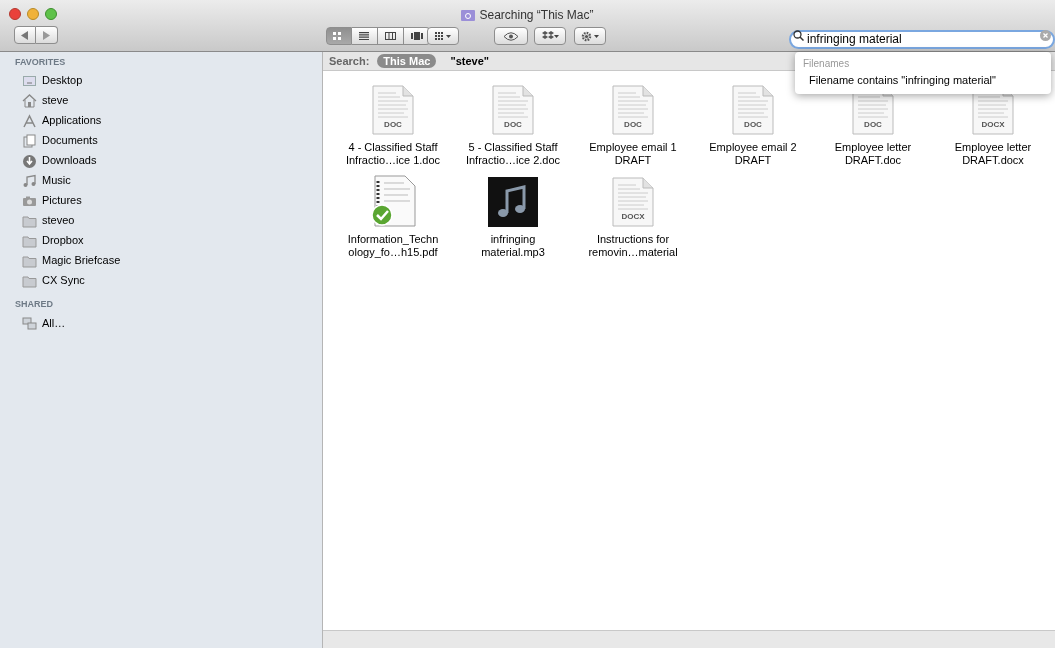 This screenshot has height=648, width=1055. What do you see at coordinates (536, 15) in the screenshot?
I see `window-title: Searching “This Mac”` at bounding box center [536, 15].